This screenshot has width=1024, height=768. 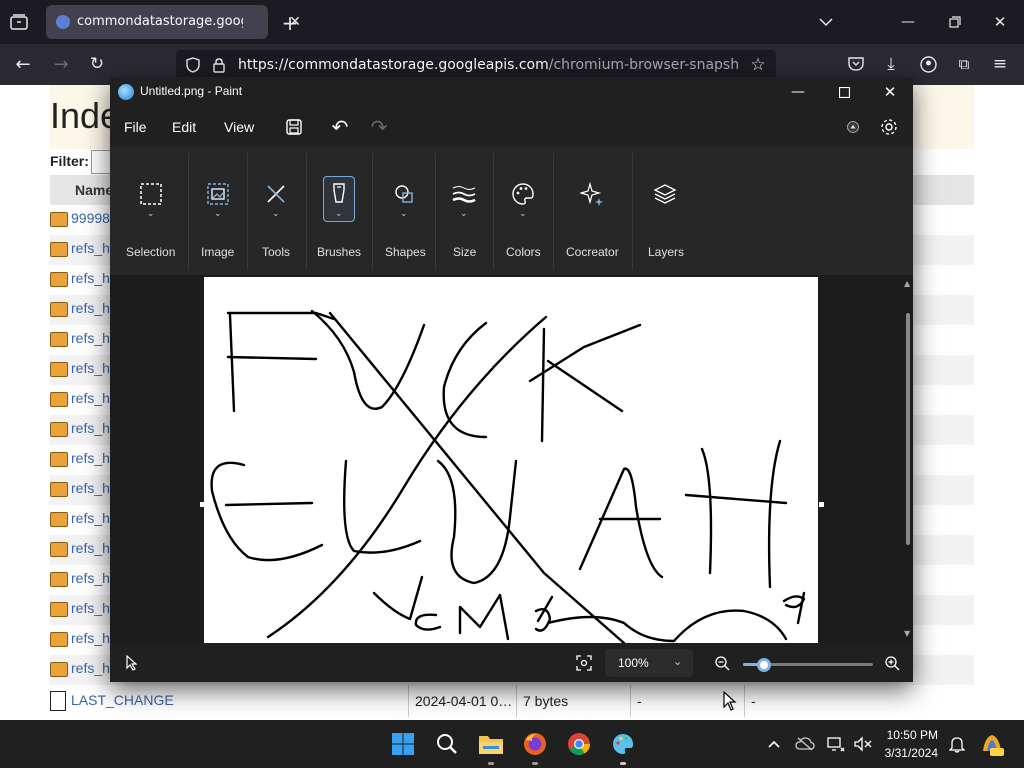 I want to click on name-column-header: Name, so click(x=94, y=190).